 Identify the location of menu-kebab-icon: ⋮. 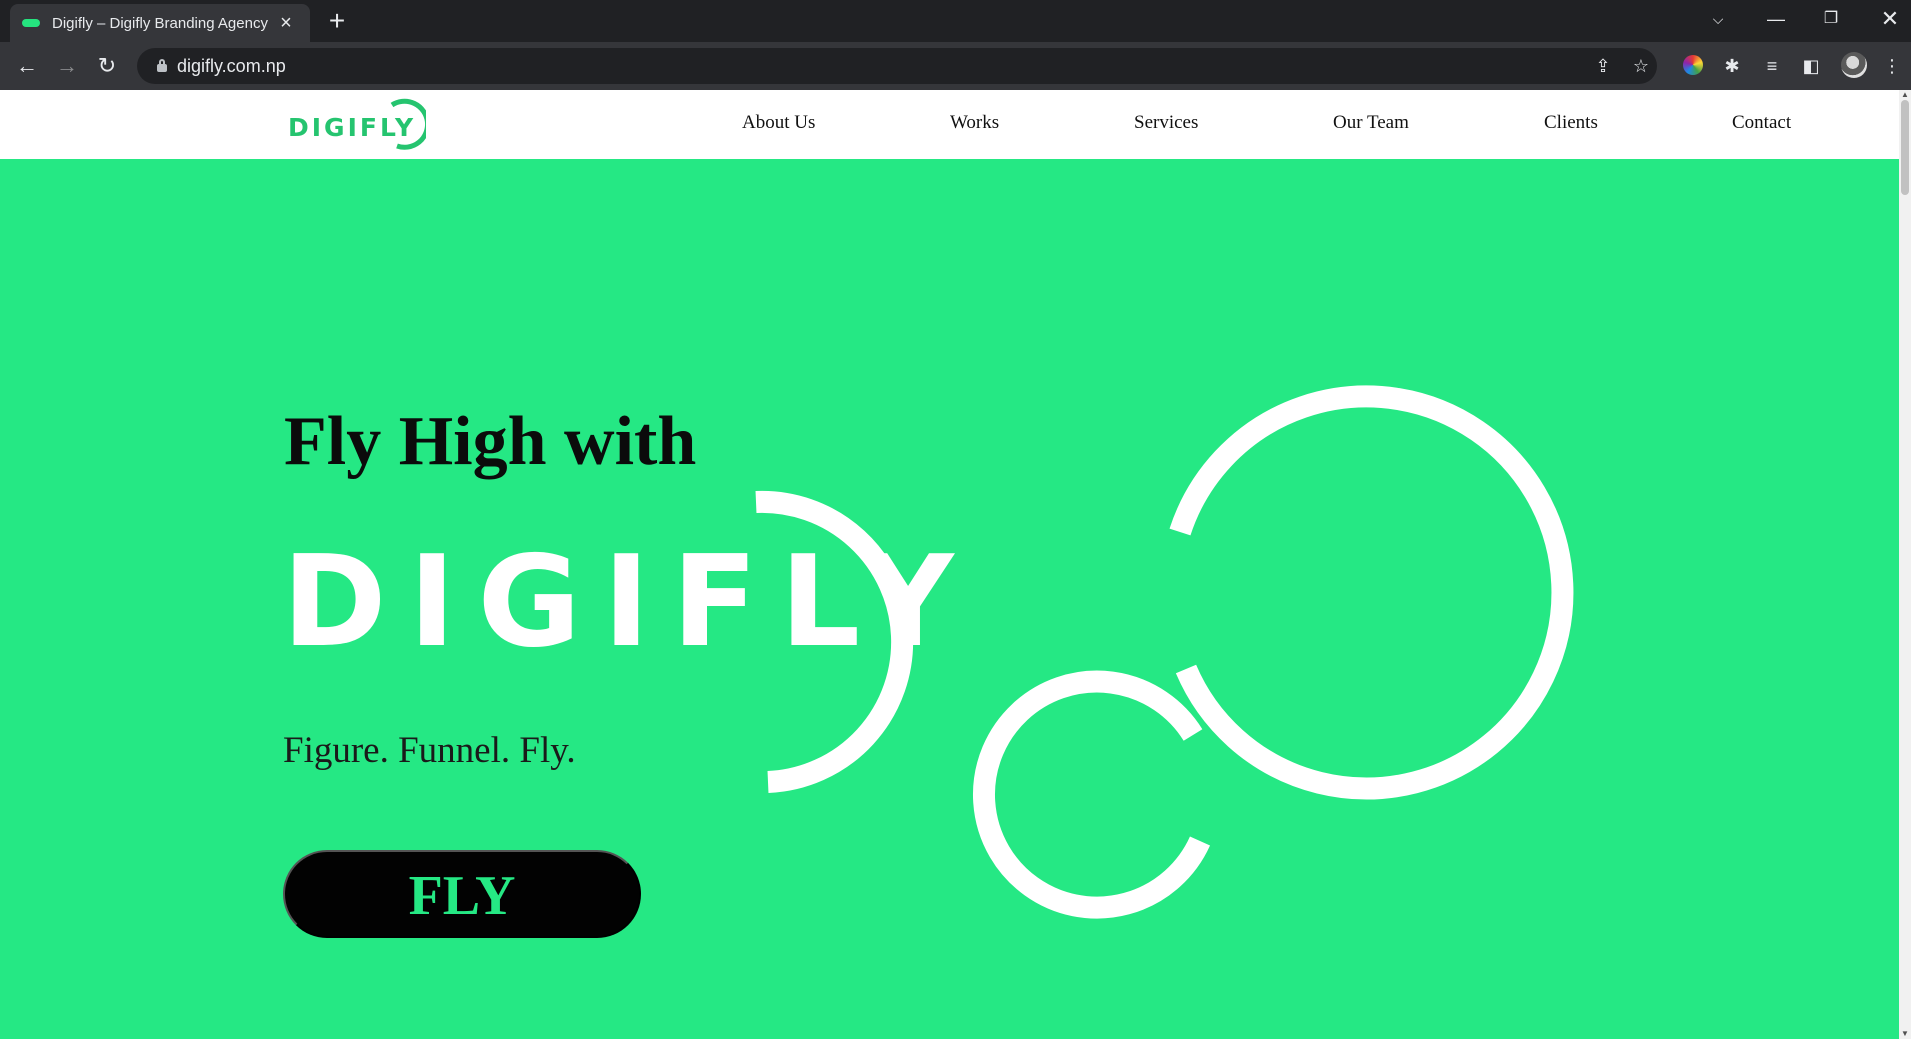
(1892, 66).